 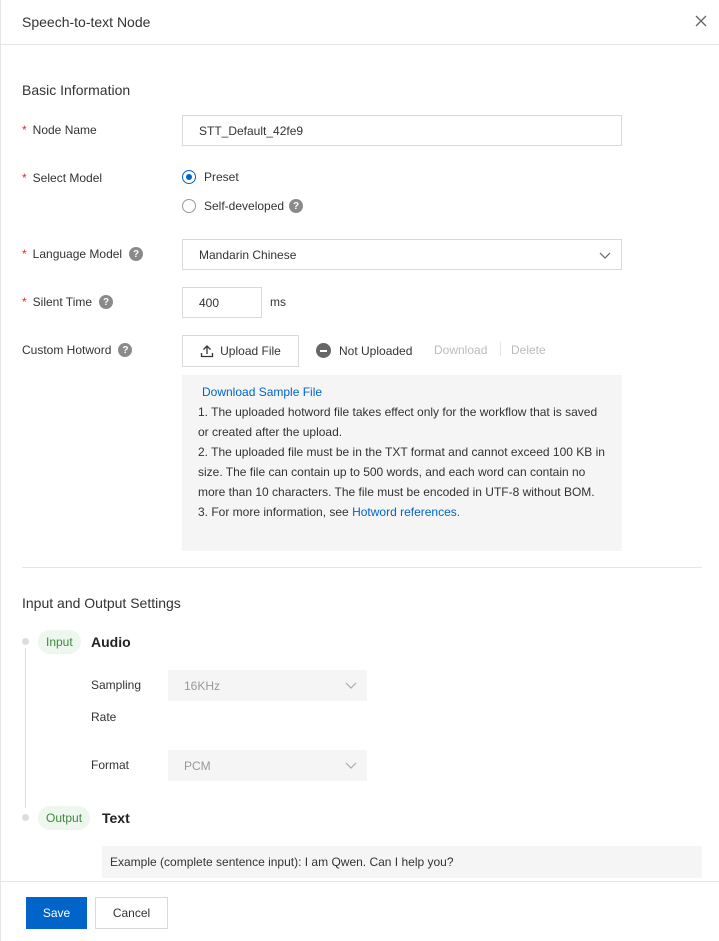 I want to click on silent-time-value: 400, so click(x=209, y=302).